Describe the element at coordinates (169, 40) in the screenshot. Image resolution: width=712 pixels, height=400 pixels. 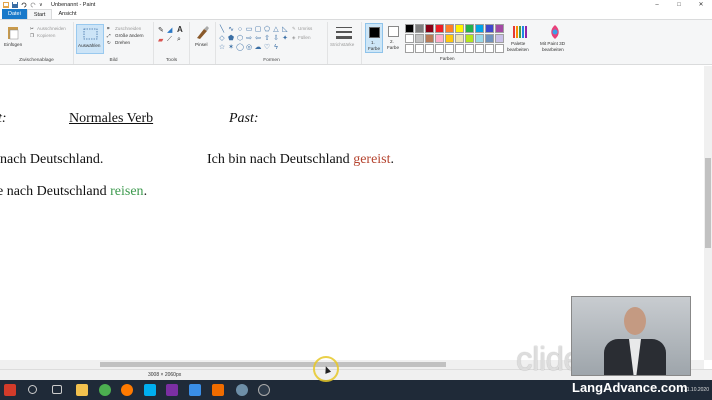
I see `color-picker-icon: ⟋` at that location.